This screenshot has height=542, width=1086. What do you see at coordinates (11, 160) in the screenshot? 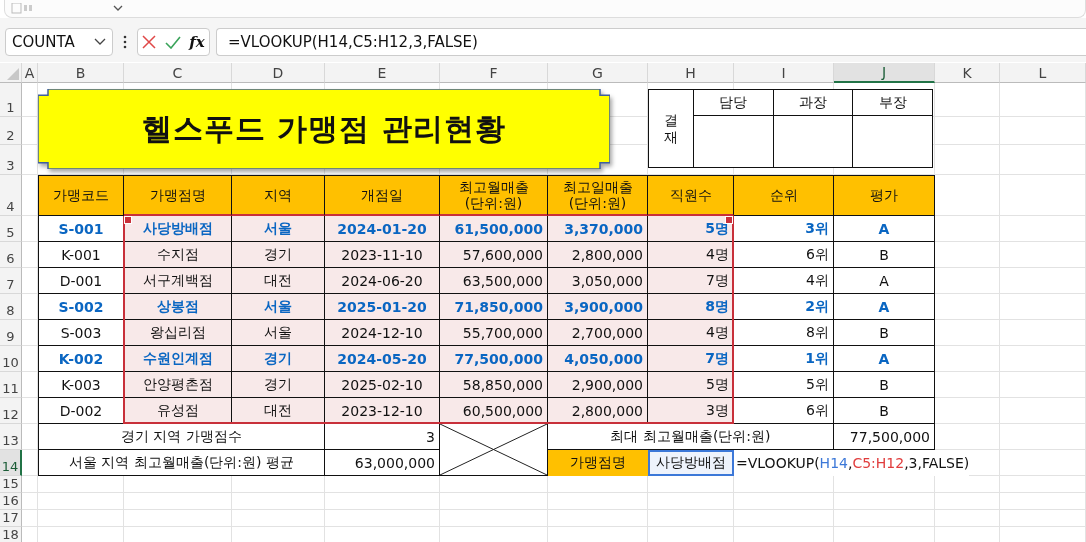
I see `row-header: 3` at bounding box center [11, 160].